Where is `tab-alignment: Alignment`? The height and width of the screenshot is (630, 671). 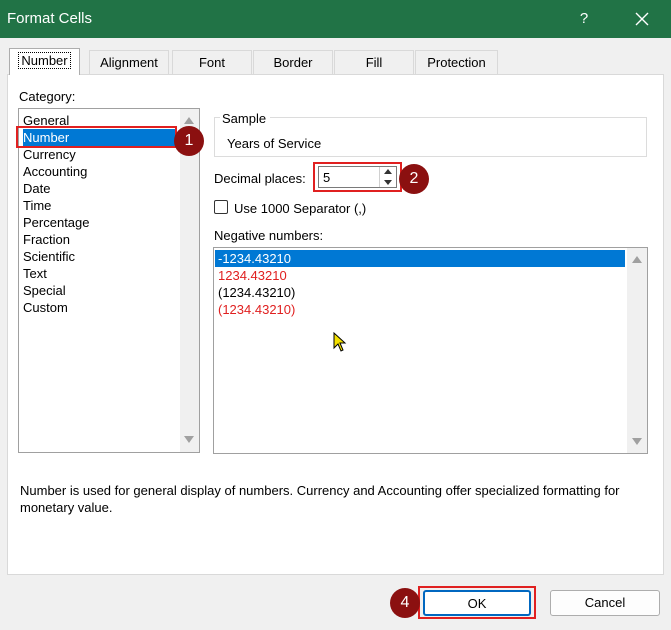
tab-alignment: Alignment is located at coordinates (129, 62).